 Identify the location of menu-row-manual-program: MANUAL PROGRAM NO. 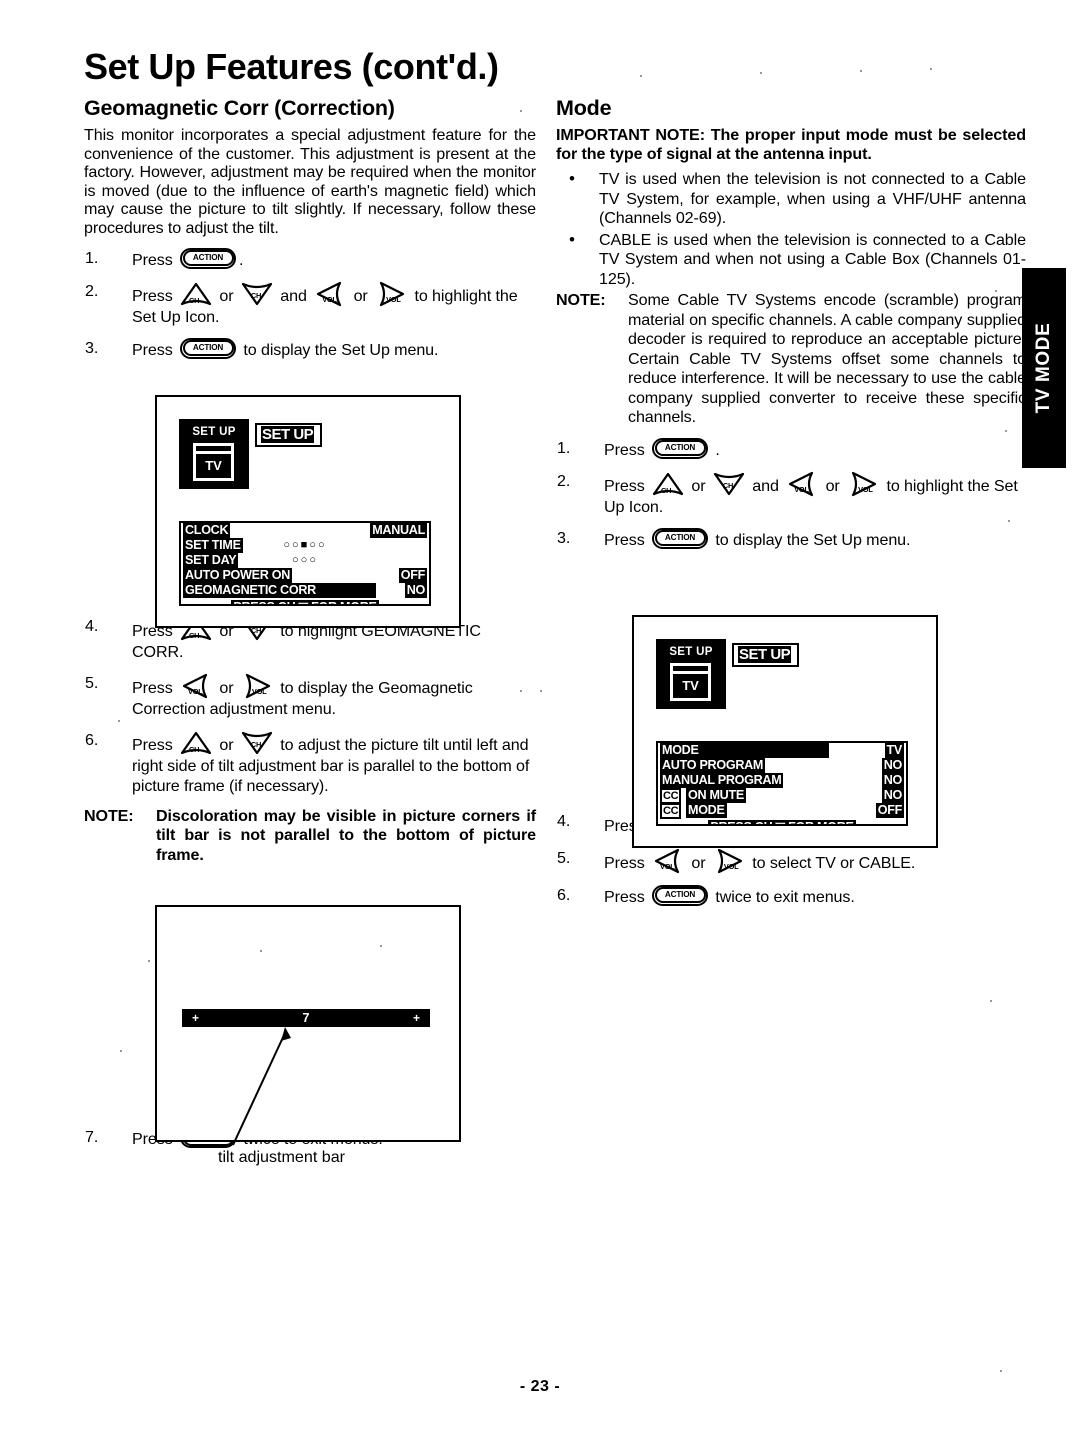
(782, 780).